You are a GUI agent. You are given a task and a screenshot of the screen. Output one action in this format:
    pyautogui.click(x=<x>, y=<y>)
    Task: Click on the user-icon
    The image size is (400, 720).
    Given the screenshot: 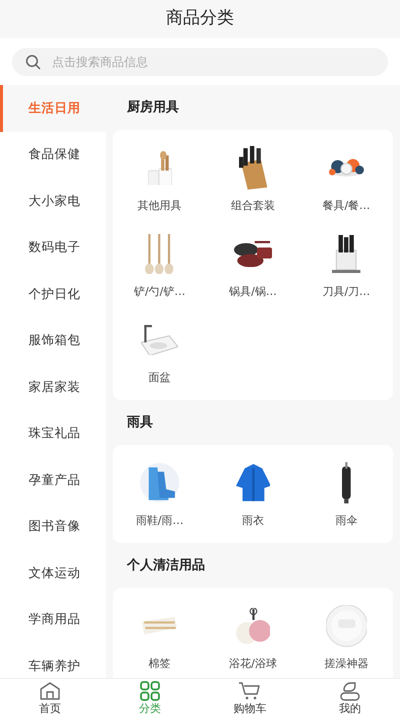 What is the action you would take?
    pyautogui.click(x=350, y=691)
    